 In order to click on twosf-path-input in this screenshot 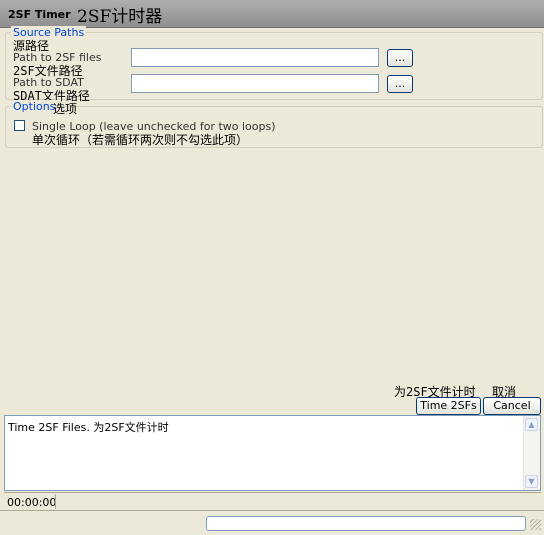, I will do `click(255, 57)`.